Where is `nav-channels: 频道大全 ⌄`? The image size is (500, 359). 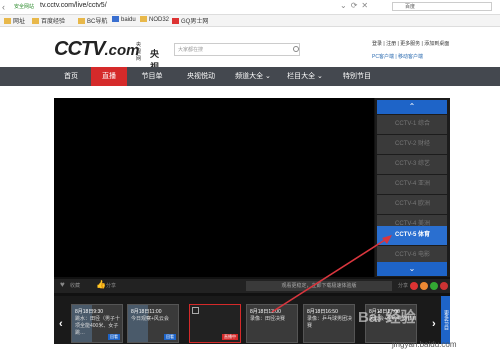
nav-channels: 频道大全 ⌄ is located at coordinates (253, 76).